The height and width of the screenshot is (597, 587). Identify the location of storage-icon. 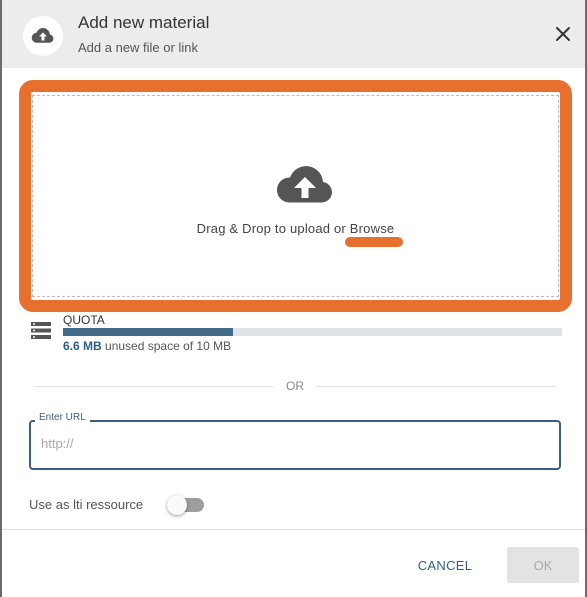
(41, 330).